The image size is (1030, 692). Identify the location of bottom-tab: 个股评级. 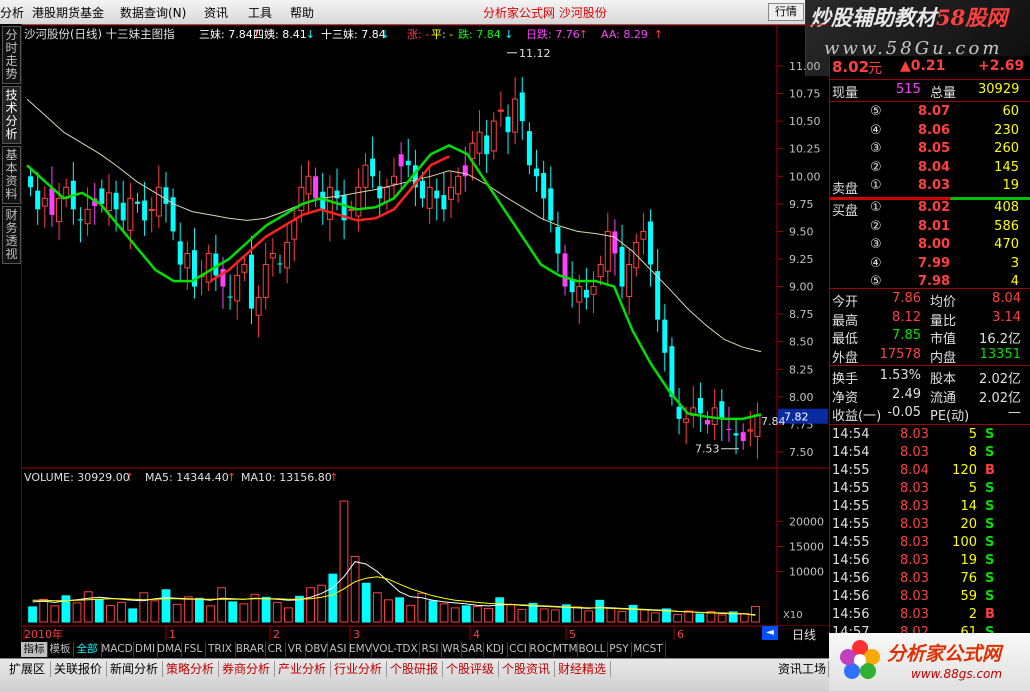
(470, 669).